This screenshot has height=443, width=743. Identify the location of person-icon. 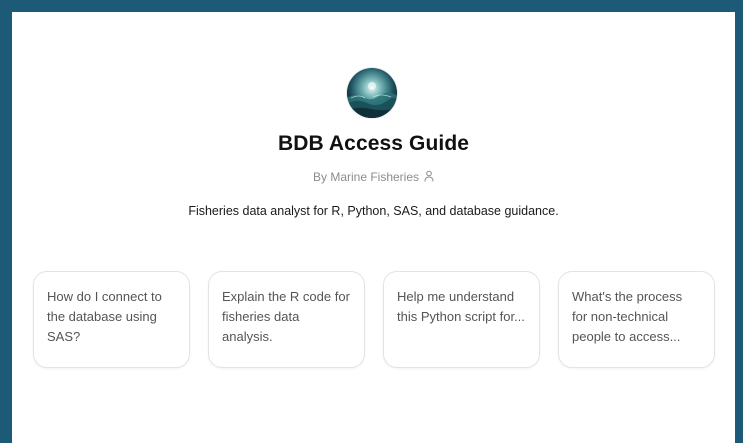
(429, 176).